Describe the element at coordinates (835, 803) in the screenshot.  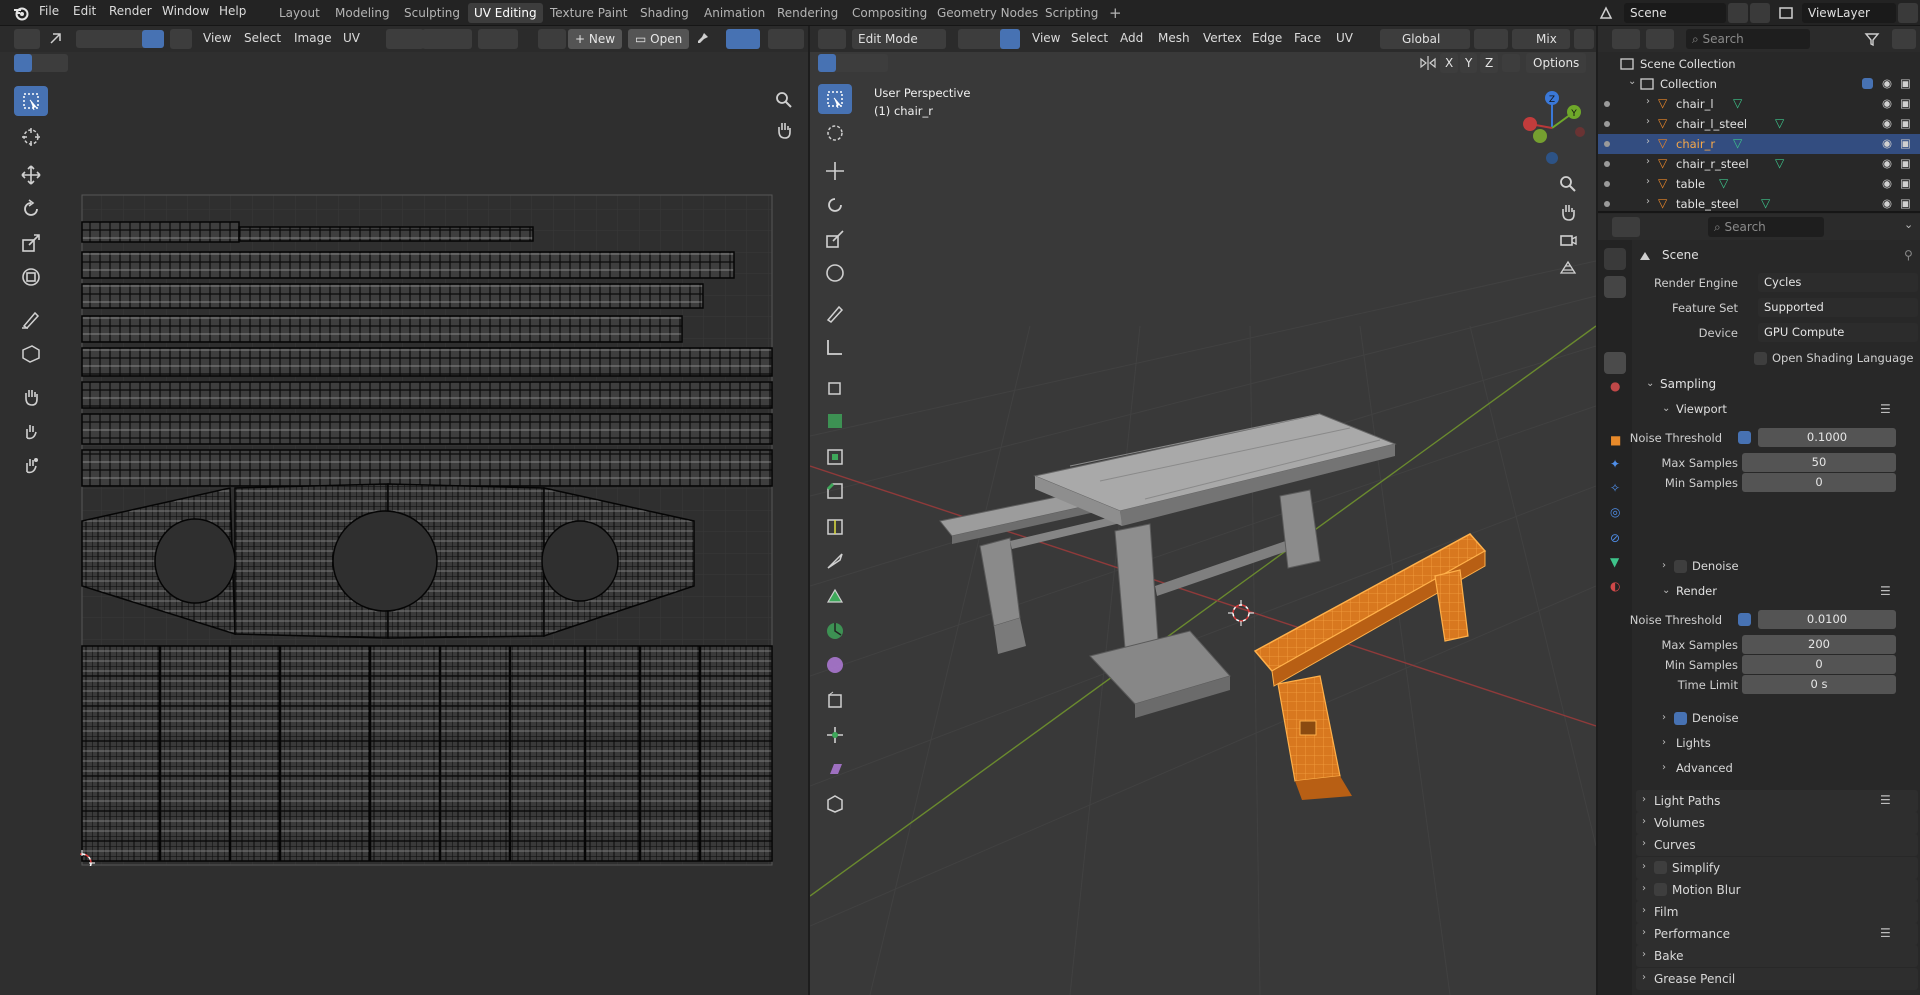
I see `vp-rip-tool` at that location.